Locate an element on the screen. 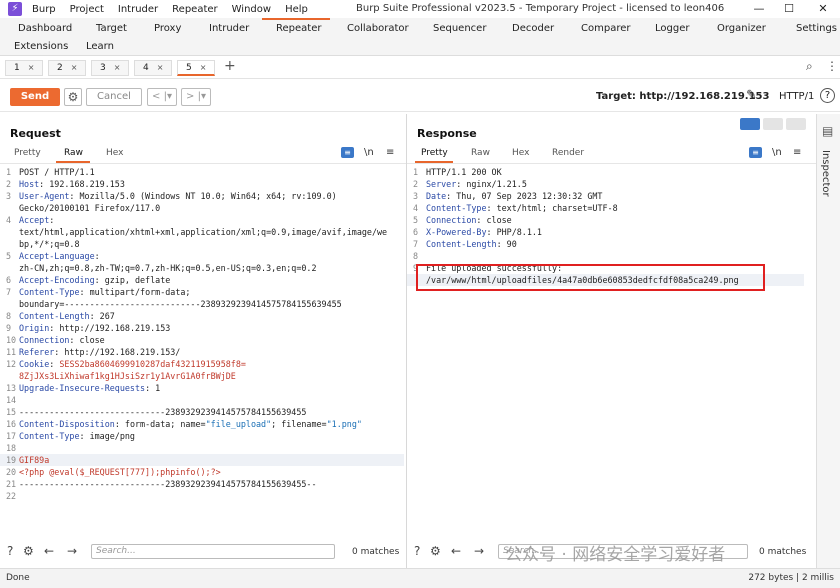 This screenshot has height=588, width=840. line-text: Content-Type: multipart/form-data; is located at coordinates (104, 292).